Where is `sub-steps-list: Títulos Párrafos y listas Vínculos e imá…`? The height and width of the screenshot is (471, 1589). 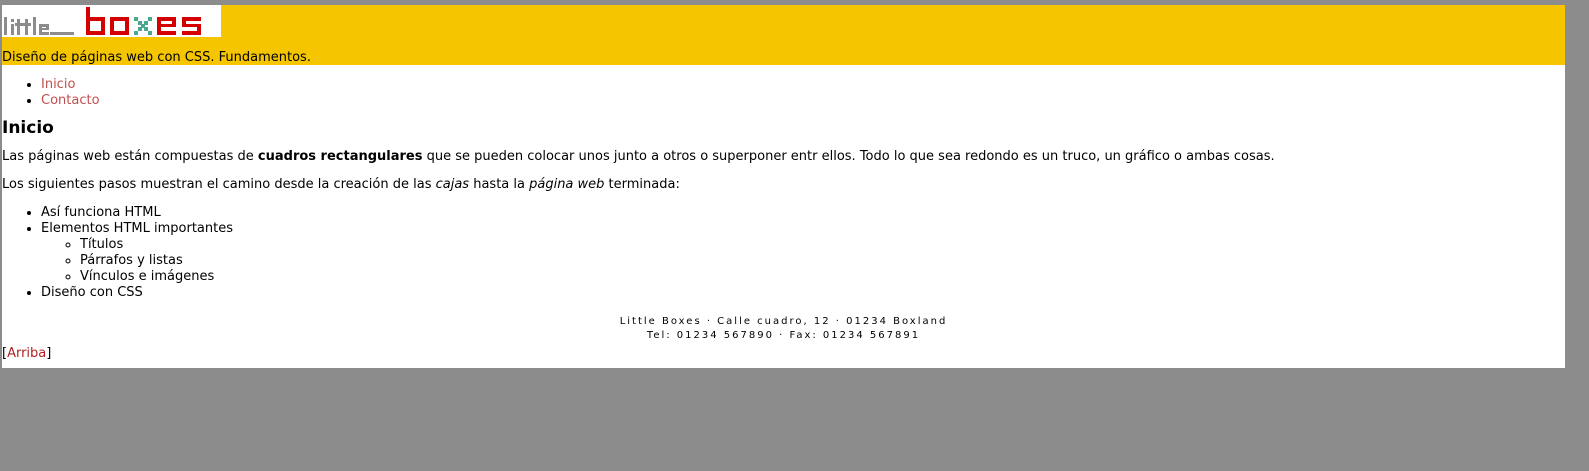 sub-steps-list: Títulos Párrafos y listas Vínculos e imá… is located at coordinates (803, 261).